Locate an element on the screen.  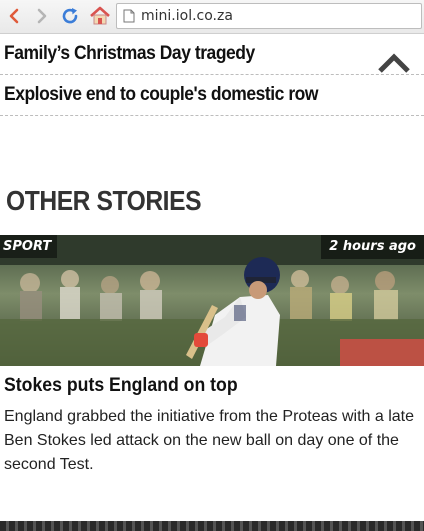
chevron-up-icon is located at coordinates (394, 63).